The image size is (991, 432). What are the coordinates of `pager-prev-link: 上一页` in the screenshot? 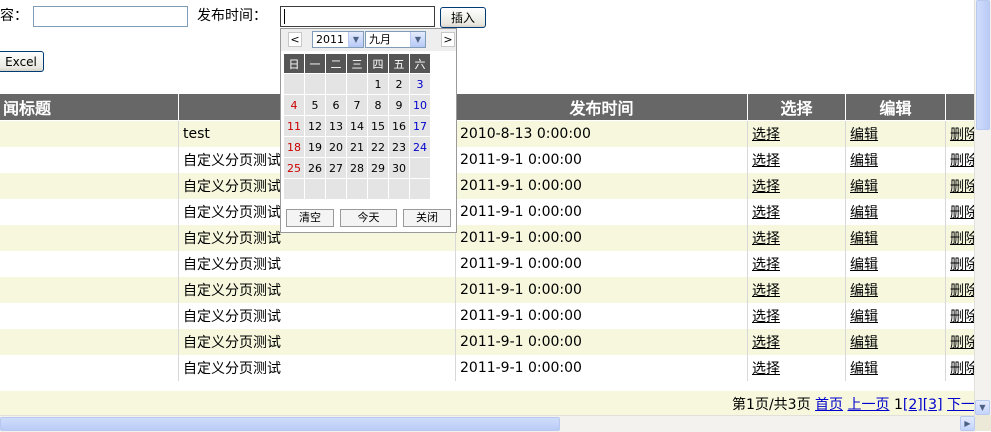 It's located at (868, 405).